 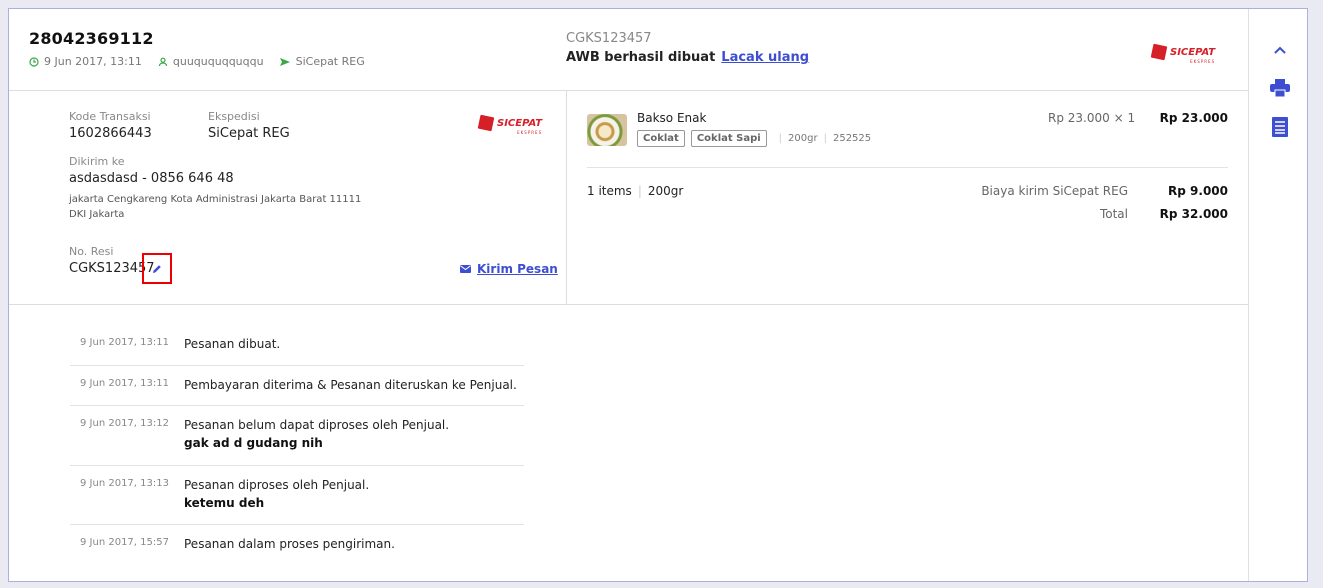 I want to click on order-buyer: quuququqquqqu, so click(x=211, y=61).